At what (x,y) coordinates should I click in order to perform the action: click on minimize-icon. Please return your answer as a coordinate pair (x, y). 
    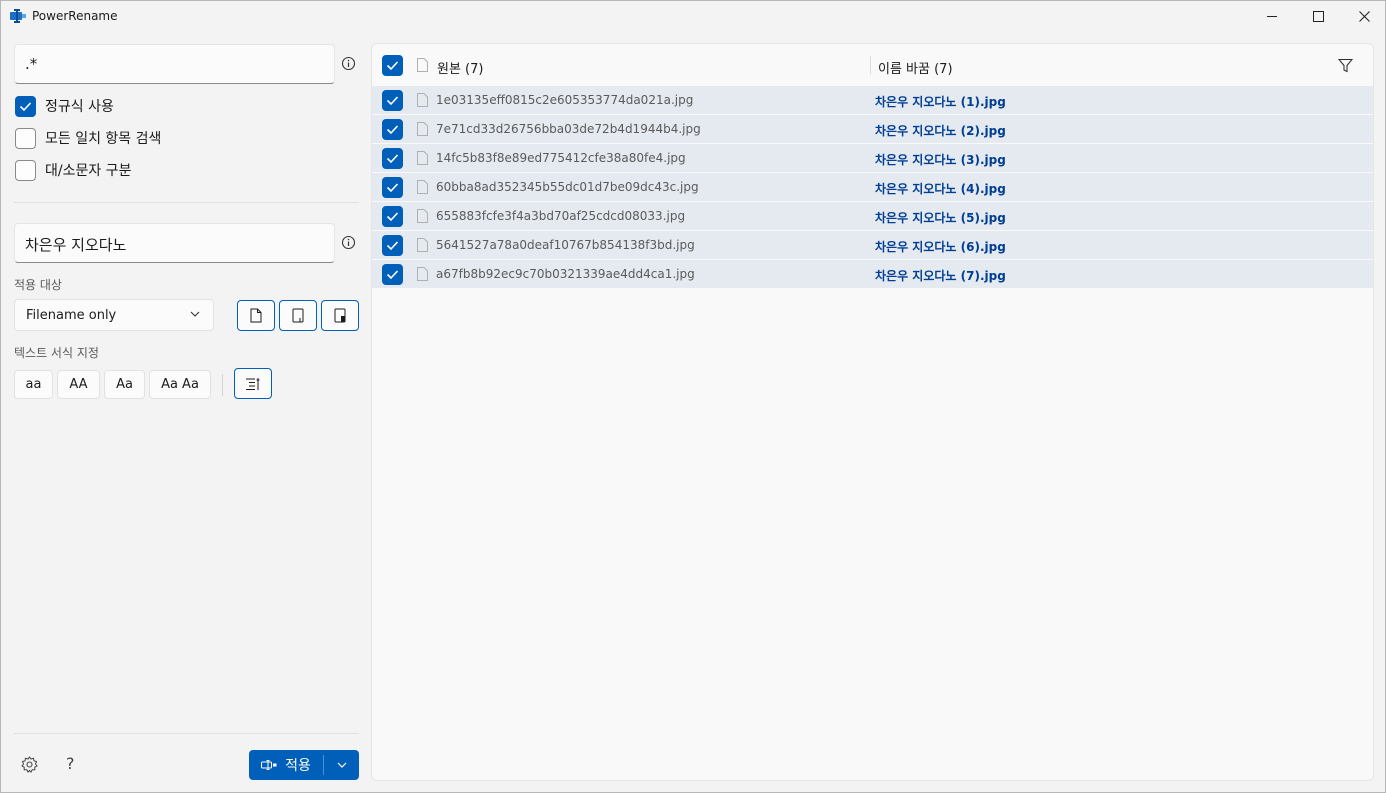
    Looking at the image, I should click on (1271, 16).